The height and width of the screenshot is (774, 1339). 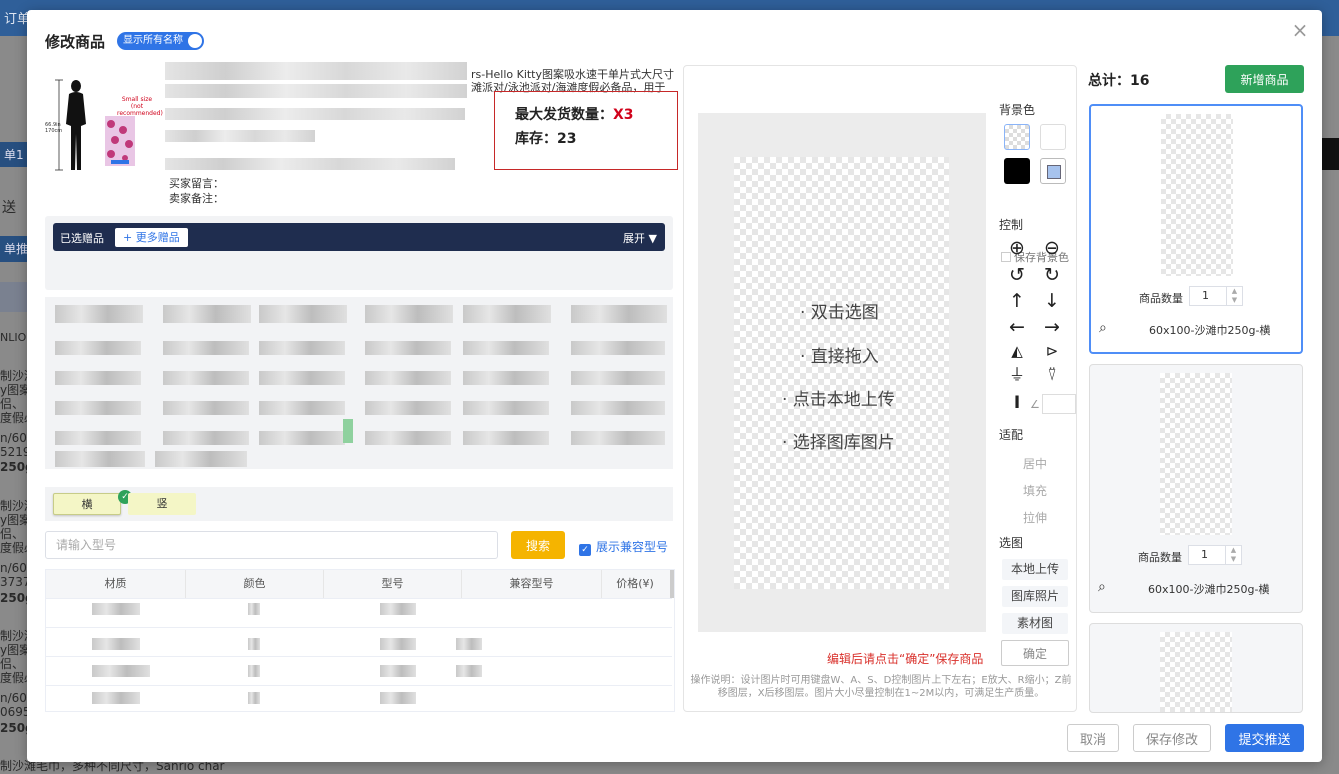 What do you see at coordinates (1052, 248) in the screenshot?
I see `zoom-out-icon: ⊖` at bounding box center [1052, 248].